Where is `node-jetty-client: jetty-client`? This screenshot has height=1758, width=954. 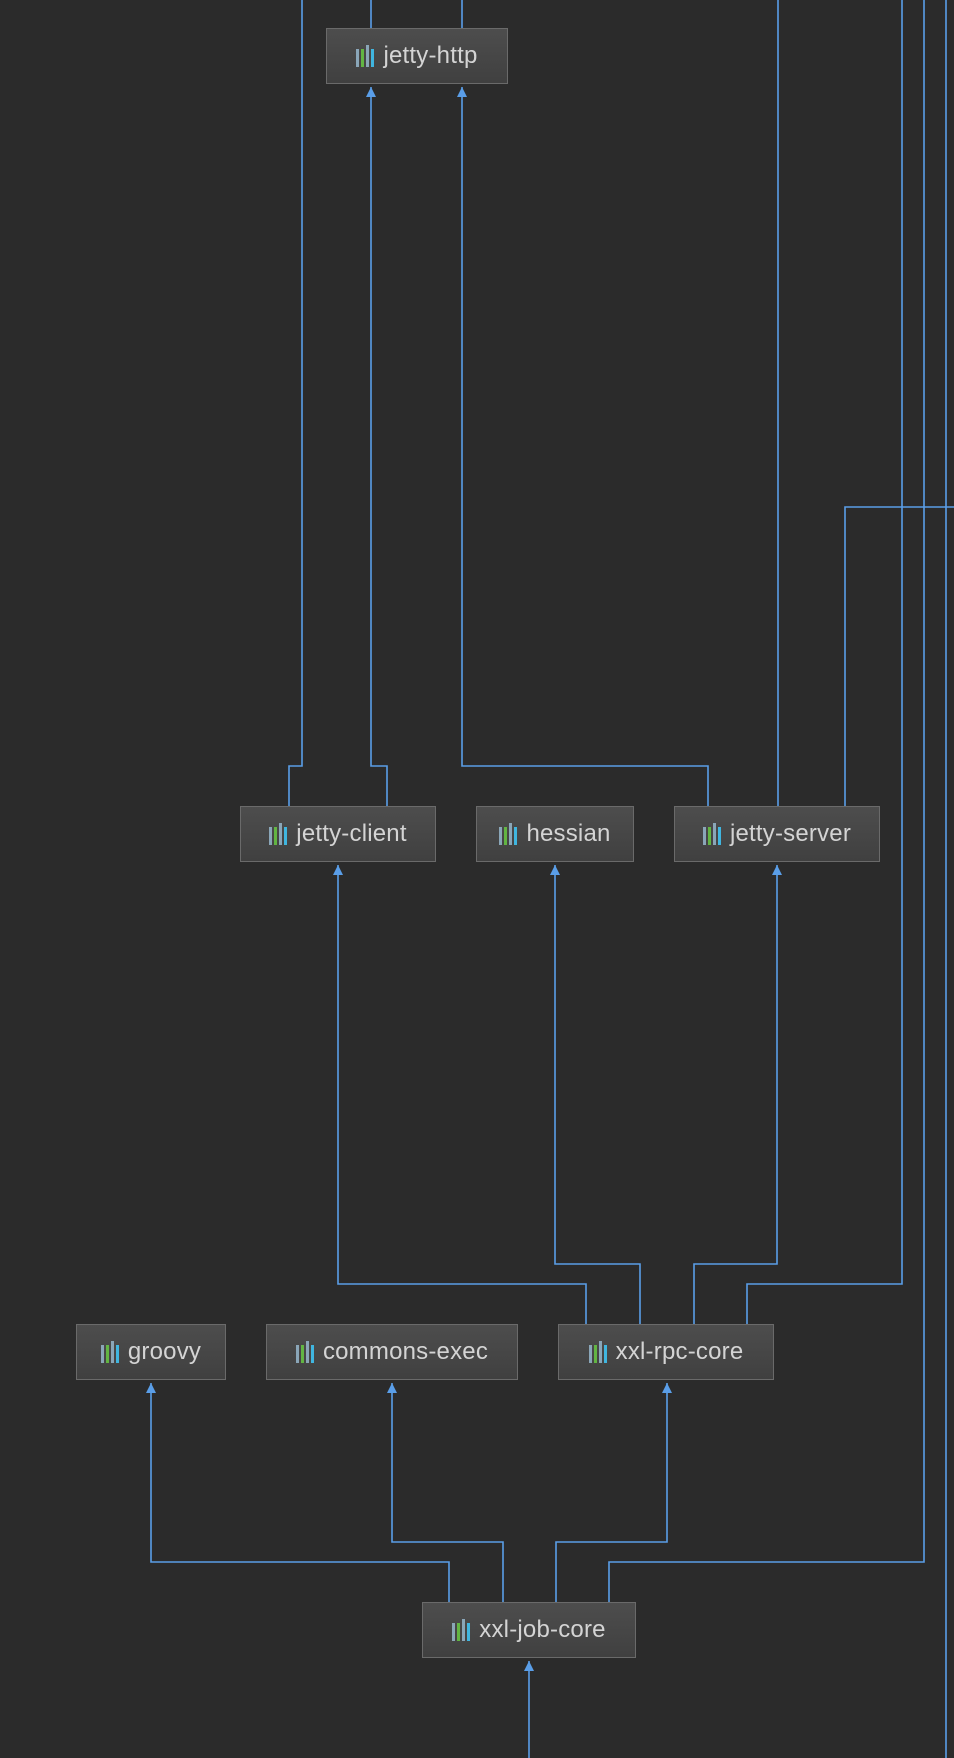 node-jetty-client: jetty-client is located at coordinates (338, 834).